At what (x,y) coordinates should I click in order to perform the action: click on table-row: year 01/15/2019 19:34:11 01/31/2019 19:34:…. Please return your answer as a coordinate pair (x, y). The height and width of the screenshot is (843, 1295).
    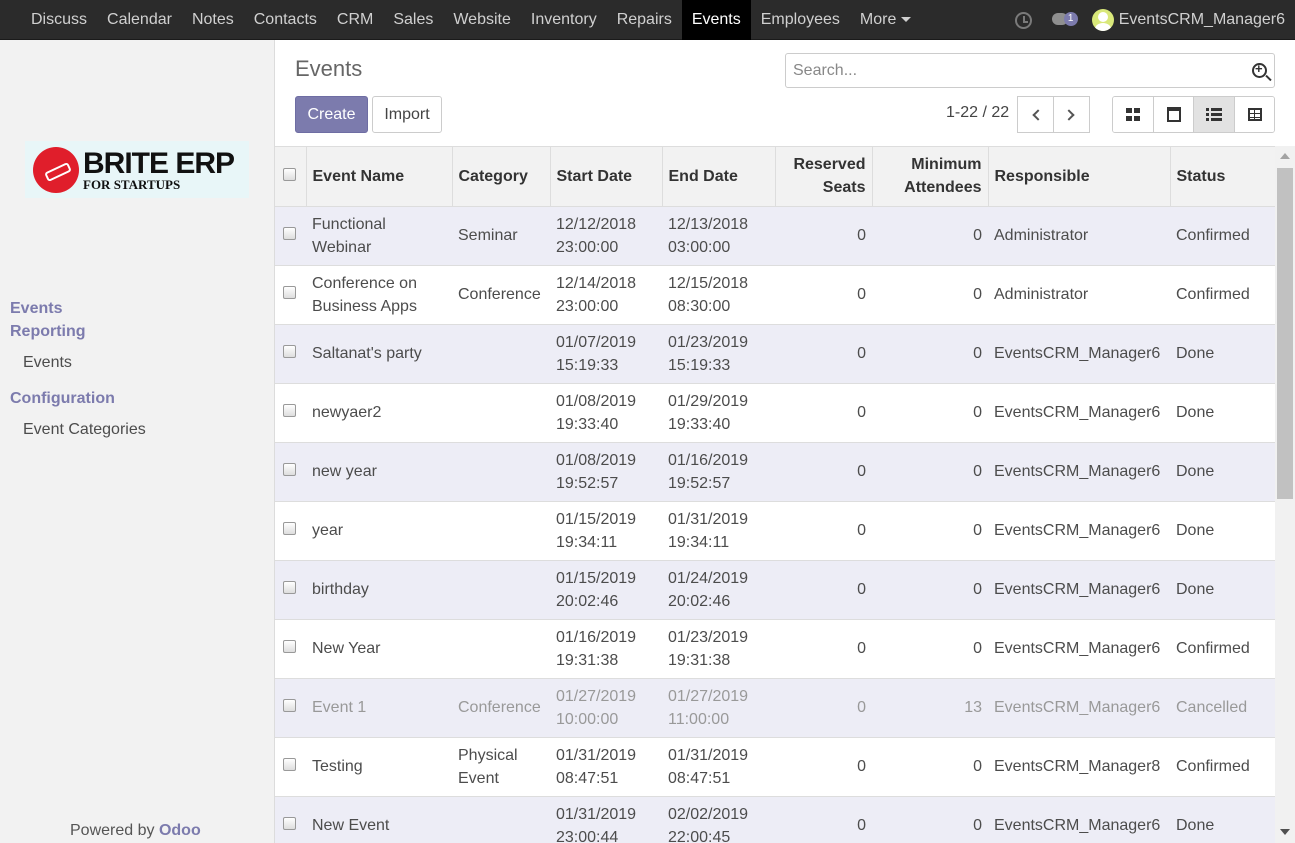
    Looking at the image, I should click on (775, 531).